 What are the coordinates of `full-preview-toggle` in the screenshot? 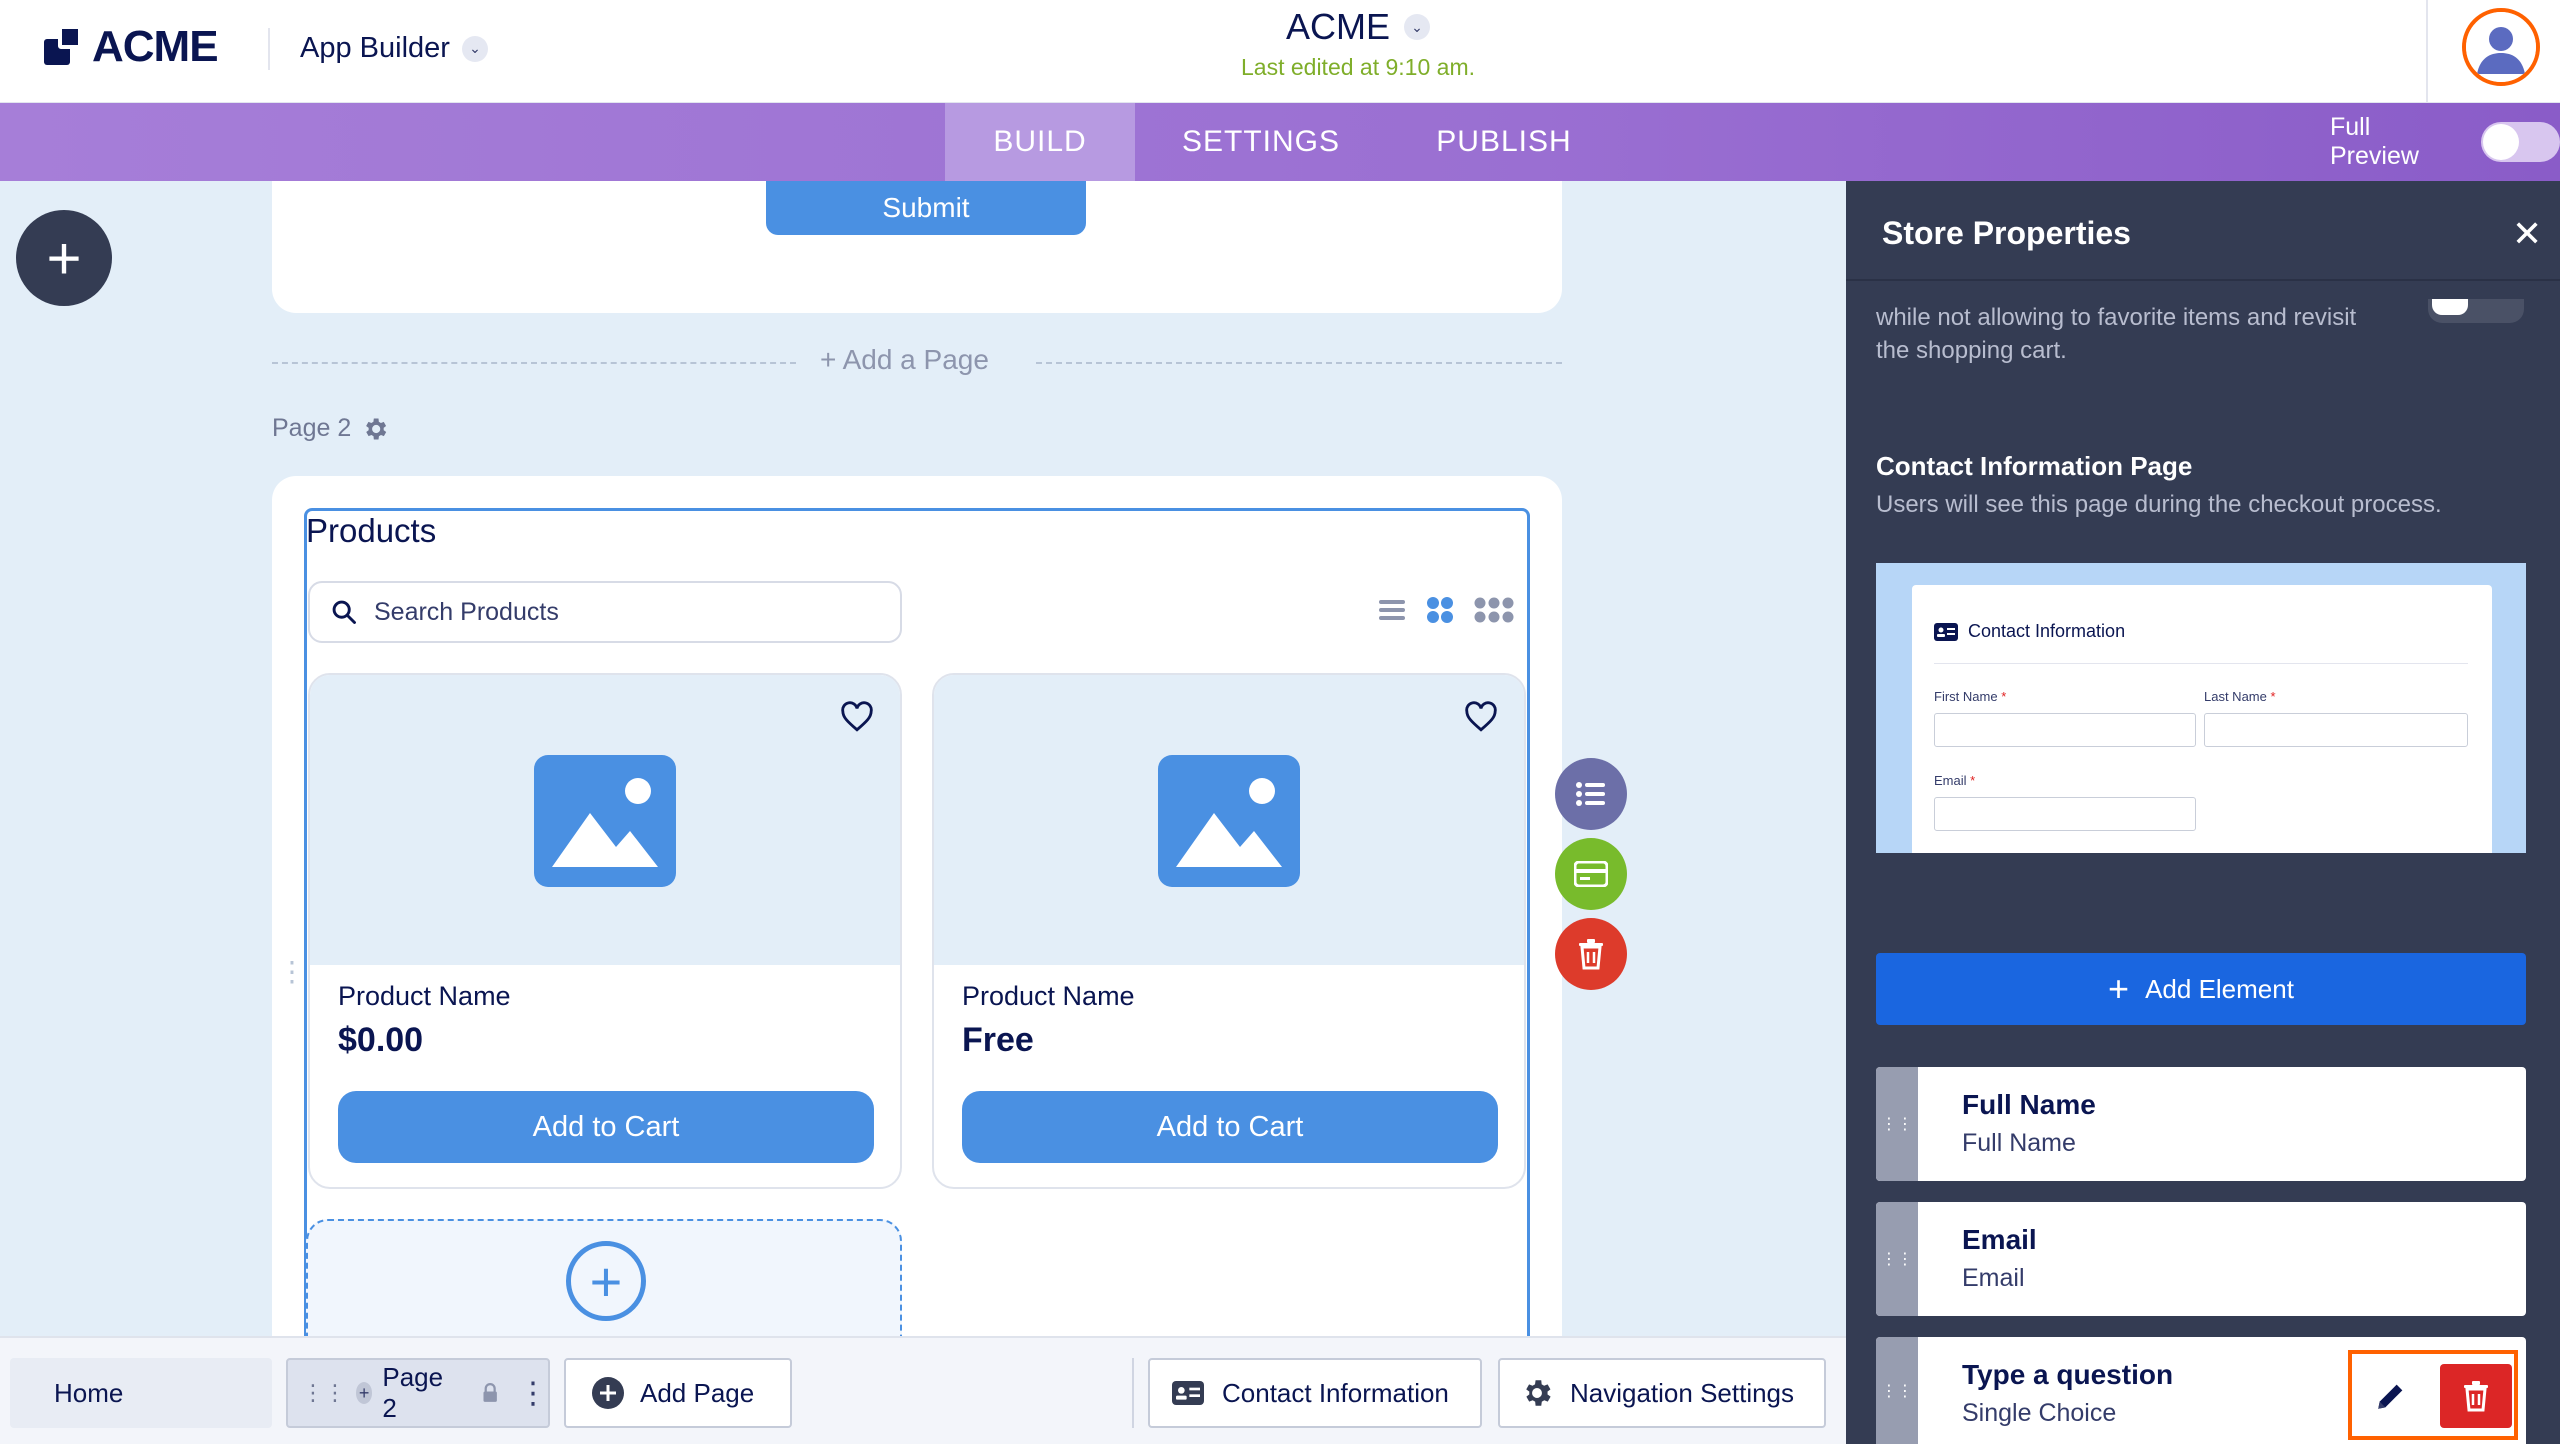 It's located at (2520, 142).